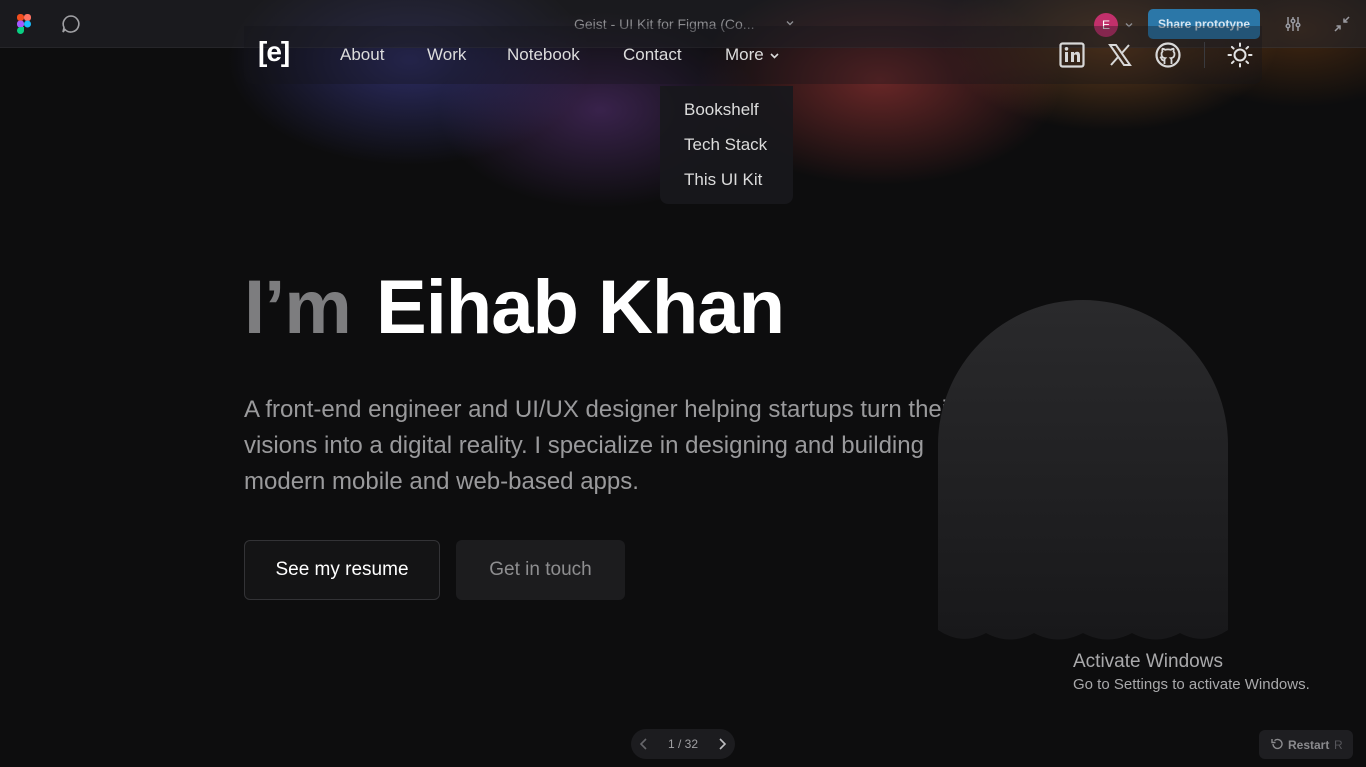  I want to click on chevron-down-icon, so click(774, 55).